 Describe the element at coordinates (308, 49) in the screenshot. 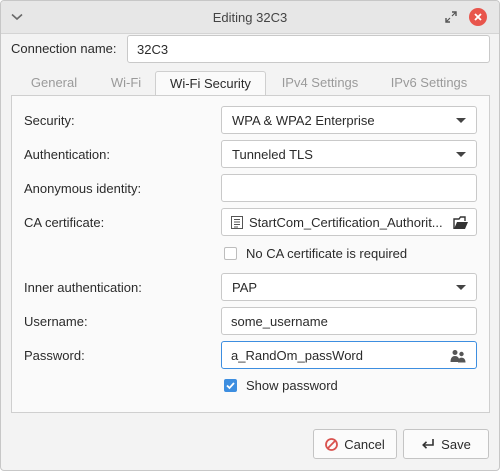

I see `connection-name-input` at that location.